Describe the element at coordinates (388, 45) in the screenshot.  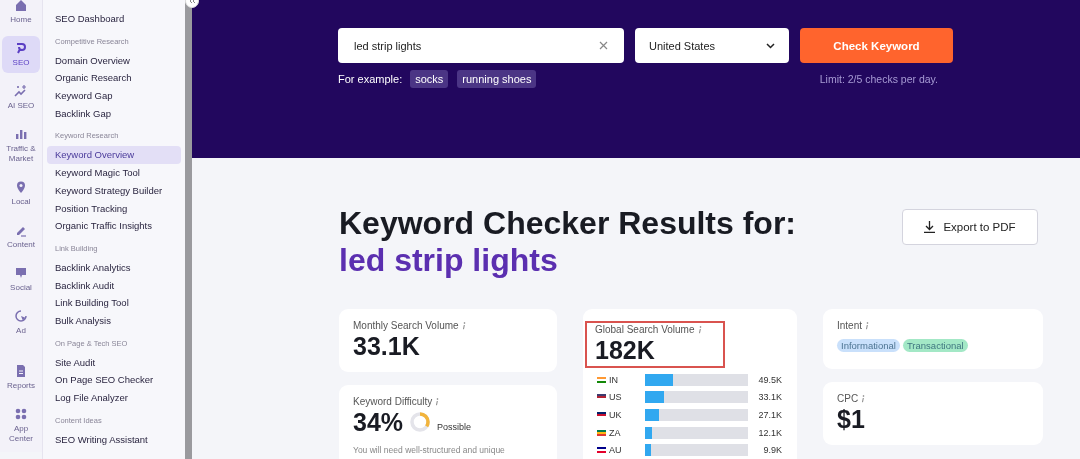
I see `input-value: led strip lights` at that location.